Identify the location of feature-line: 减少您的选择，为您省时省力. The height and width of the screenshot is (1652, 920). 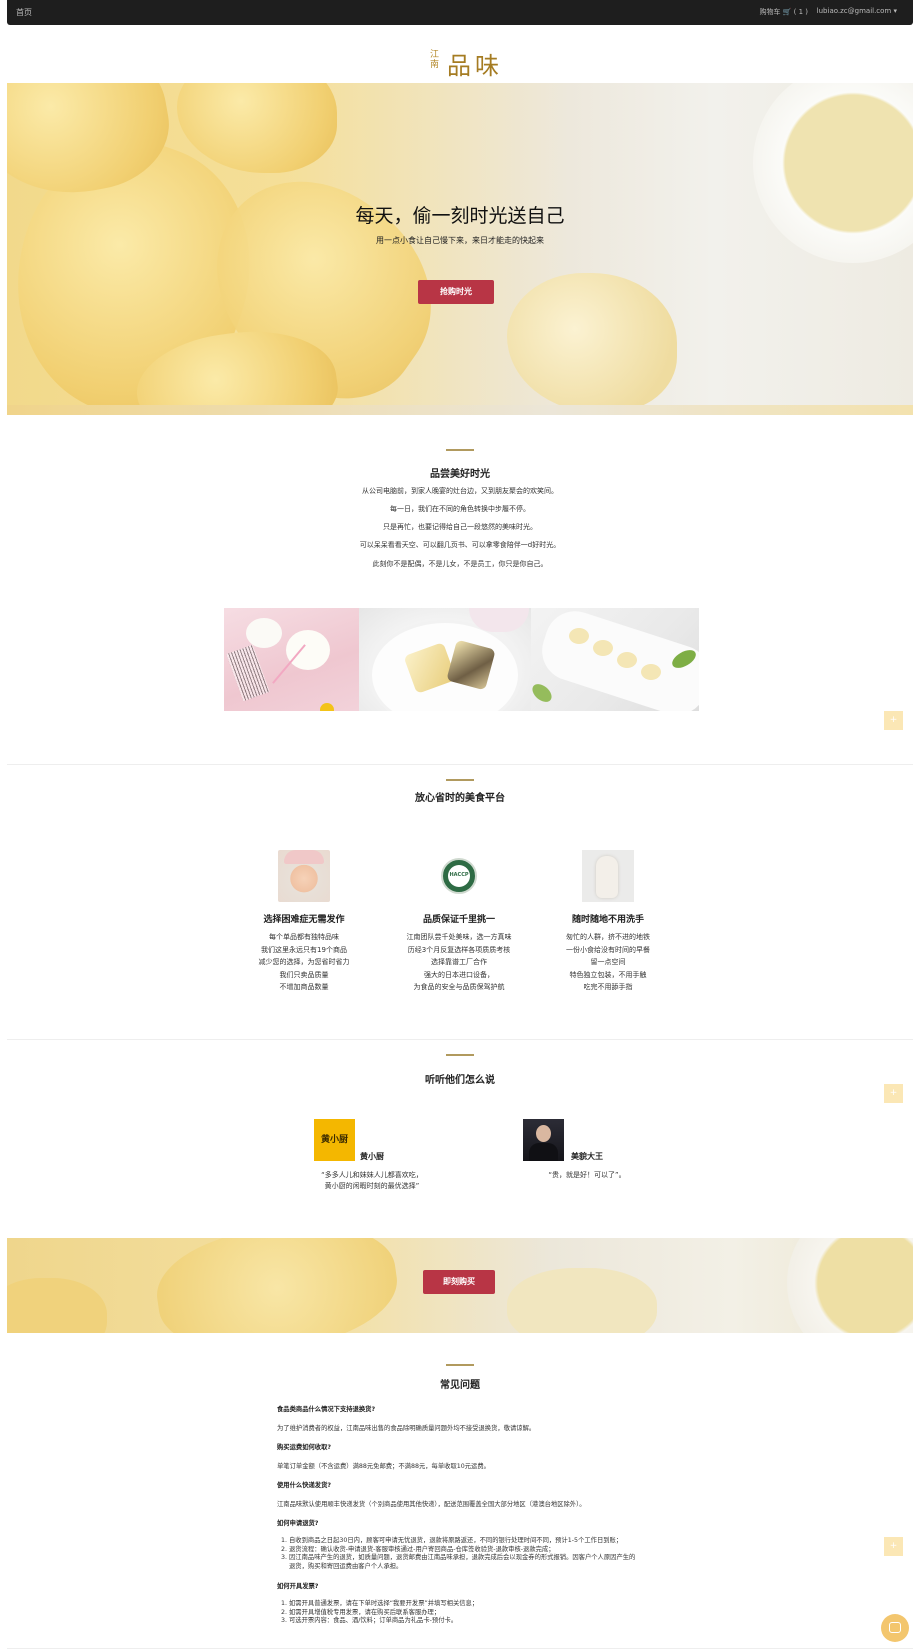
(304, 962).